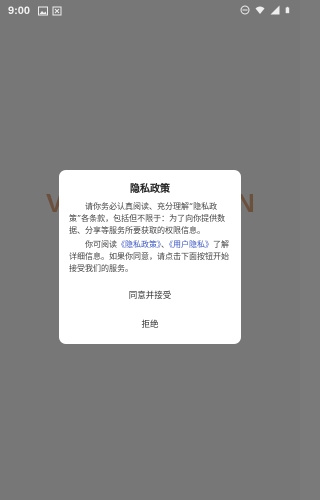 This screenshot has width=320, height=500. What do you see at coordinates (266, 10) in the screenshot?
I see `status-right-icons` at bounding box center [266, 10].